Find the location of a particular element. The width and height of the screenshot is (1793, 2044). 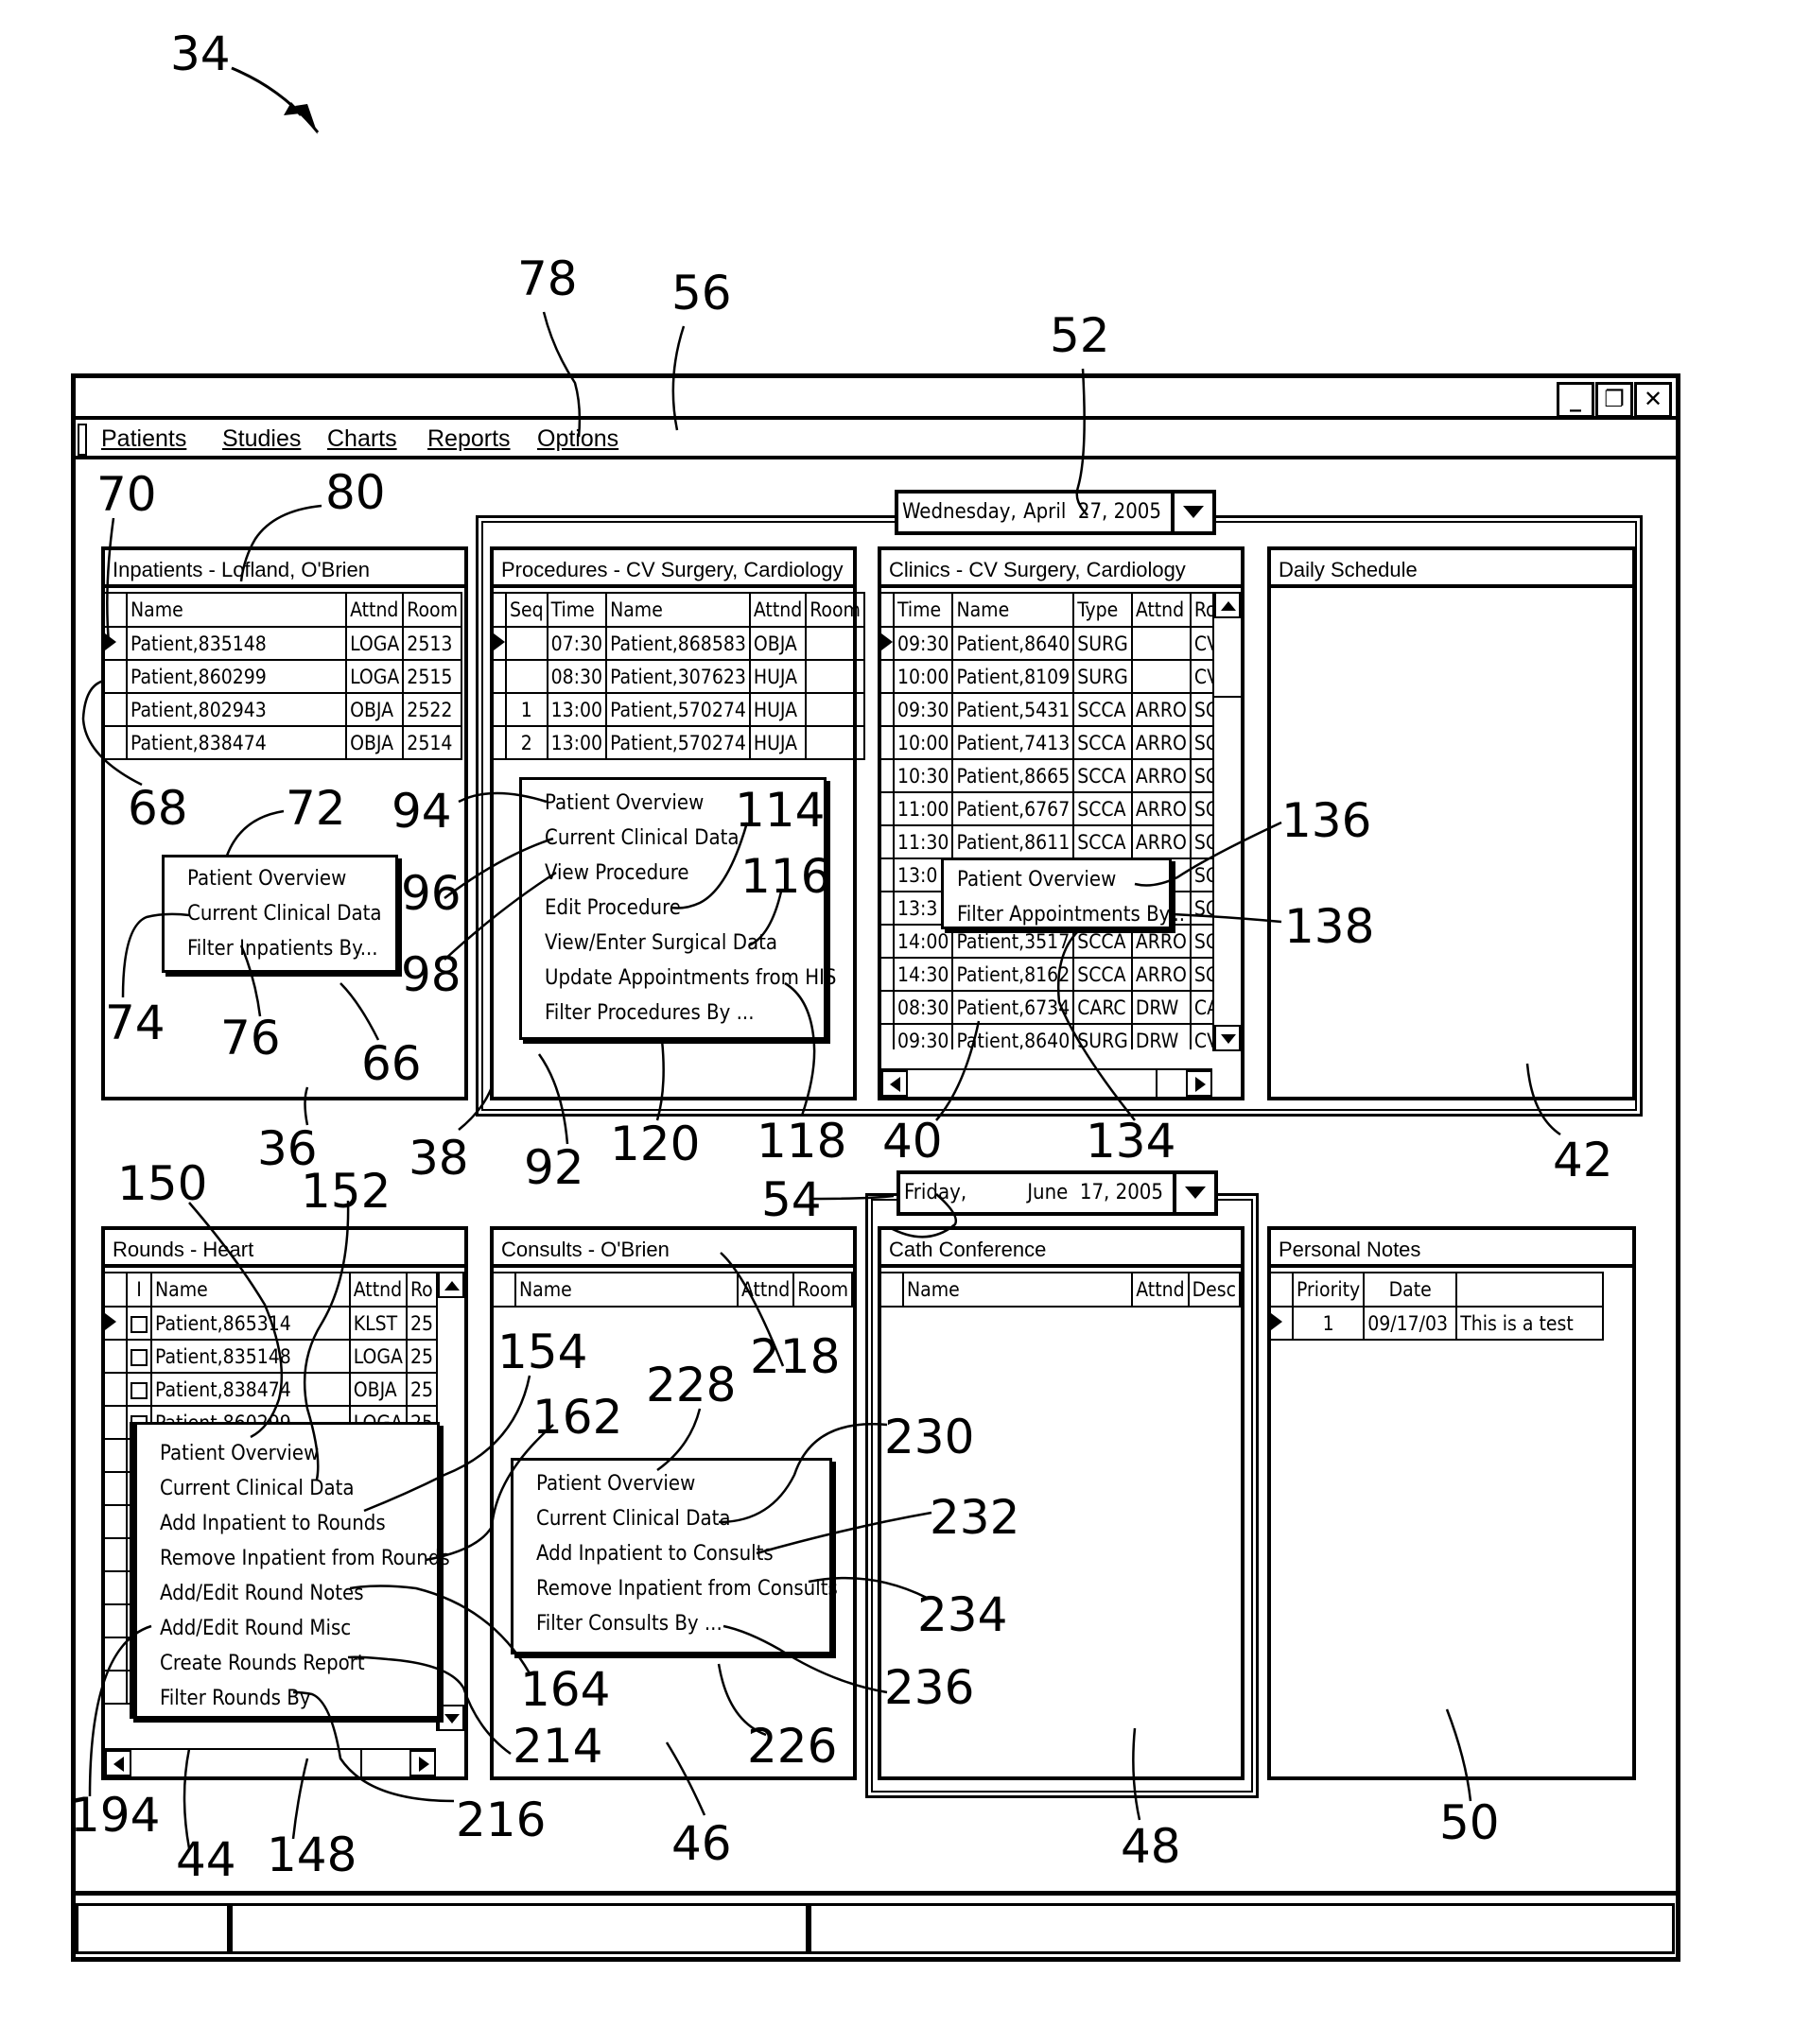

menu-item-add-edit-round-misc: Add/Edit Round Misc is located at coordinates (287, 1628).